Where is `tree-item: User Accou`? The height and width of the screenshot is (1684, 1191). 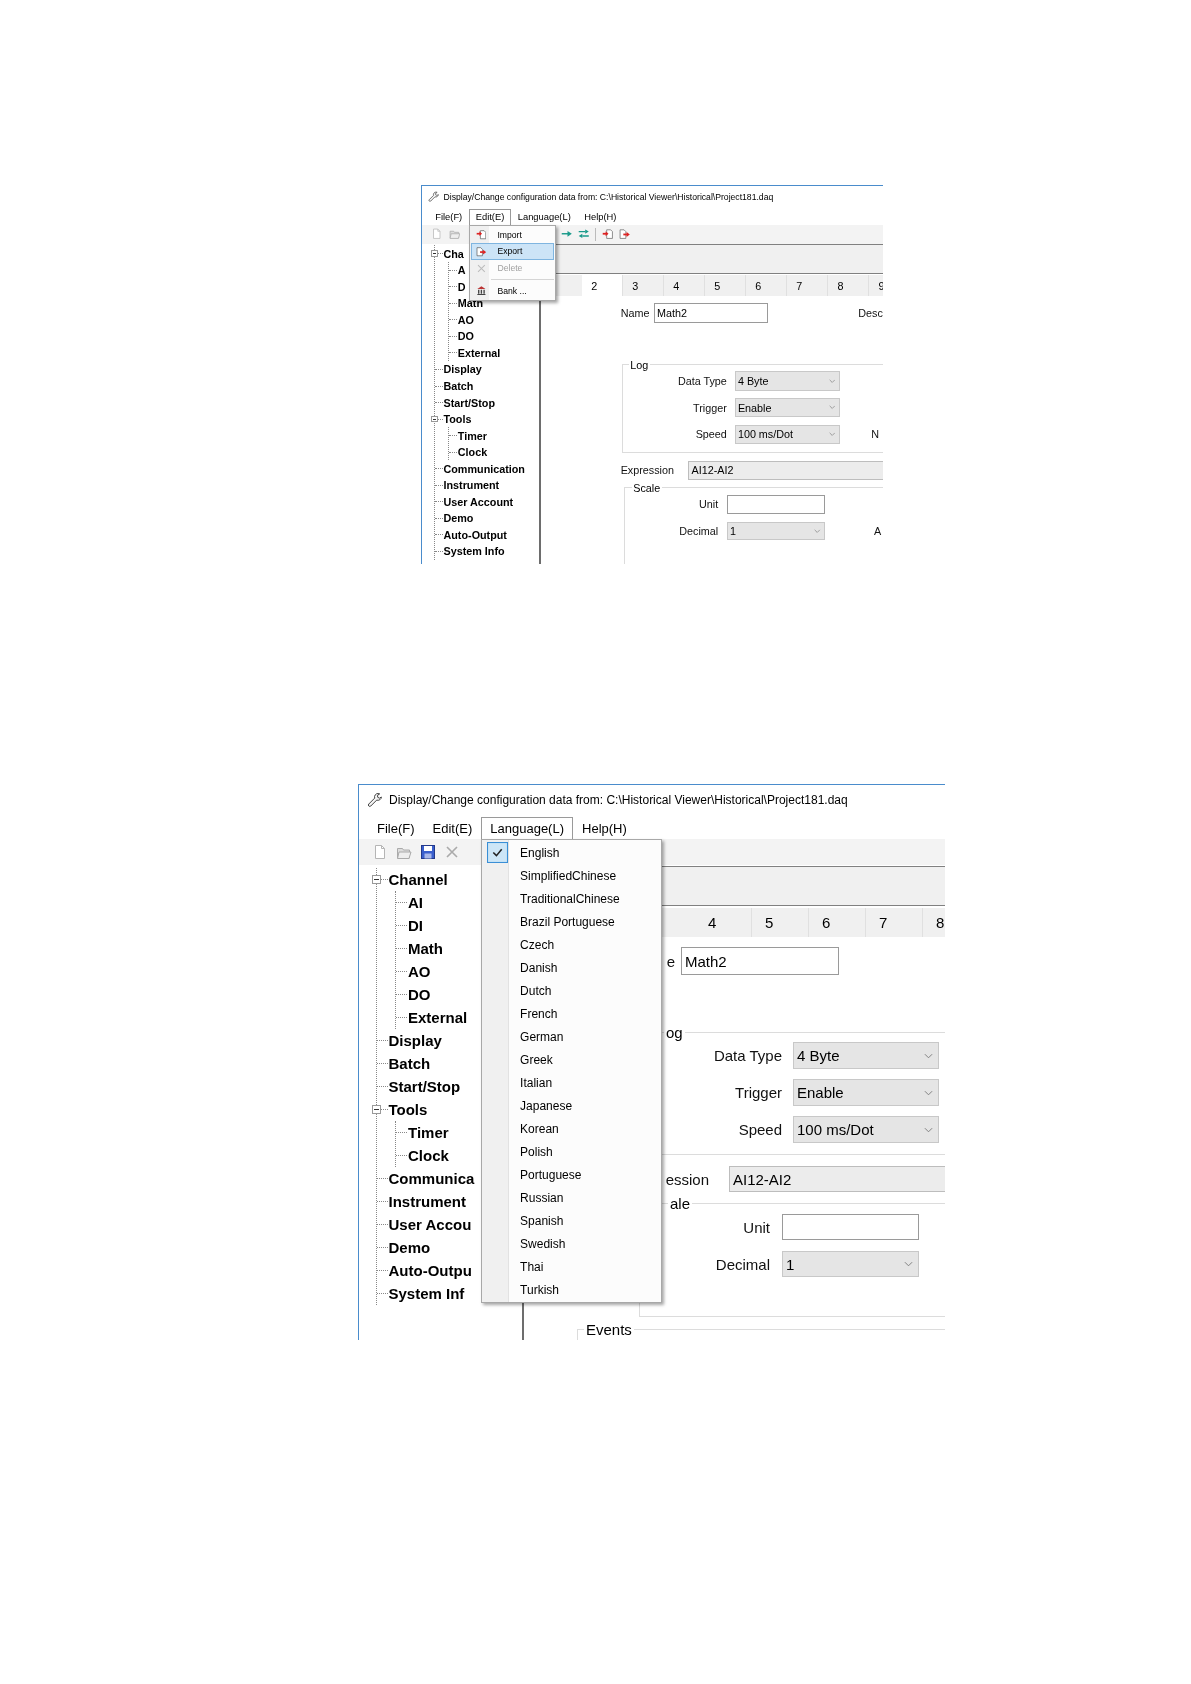
tree-item: User Accou is located at coordinates (430, 1224).